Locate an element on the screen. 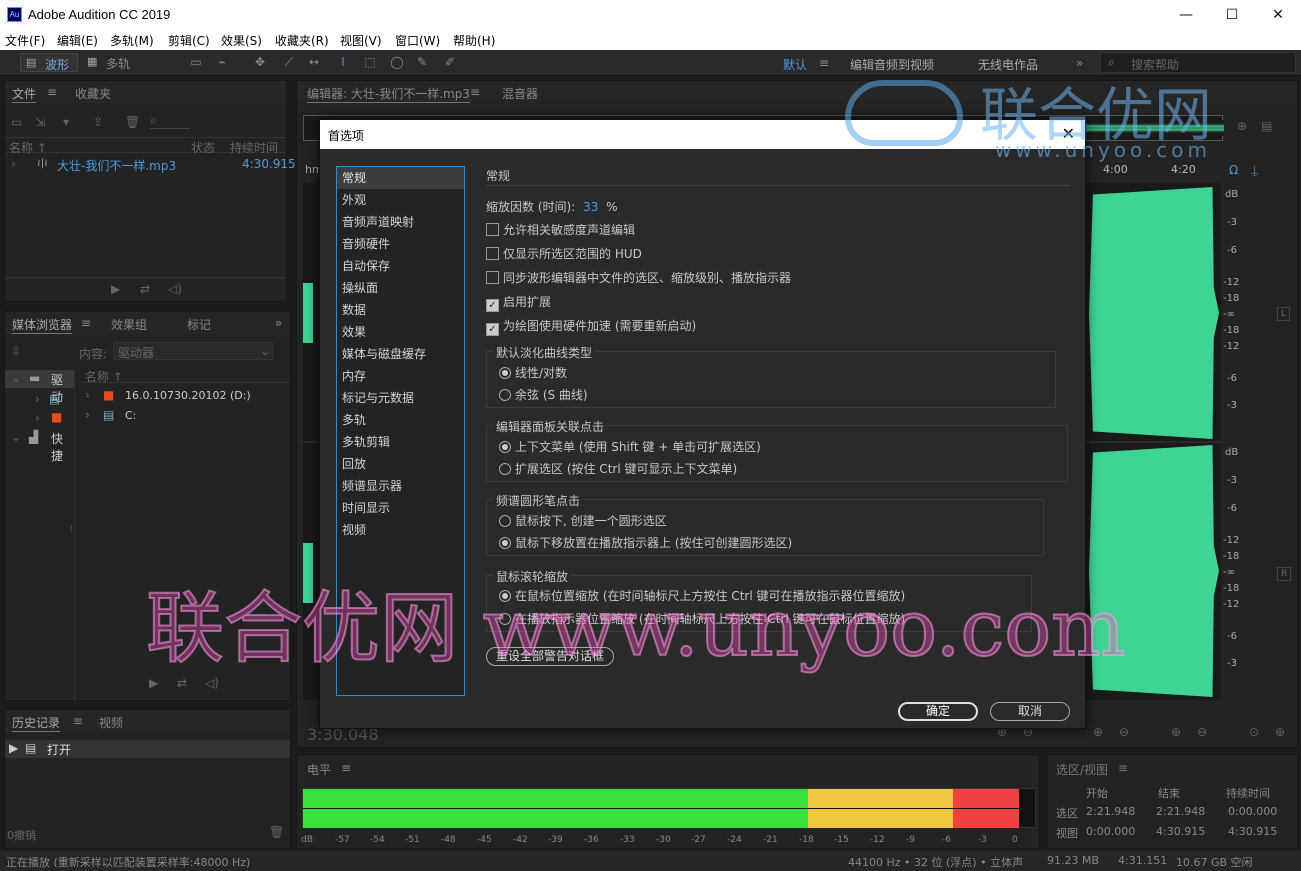 The image size is (1301, 871). workspace-menu-icon: ≡ is located at coordinates (824, 63).